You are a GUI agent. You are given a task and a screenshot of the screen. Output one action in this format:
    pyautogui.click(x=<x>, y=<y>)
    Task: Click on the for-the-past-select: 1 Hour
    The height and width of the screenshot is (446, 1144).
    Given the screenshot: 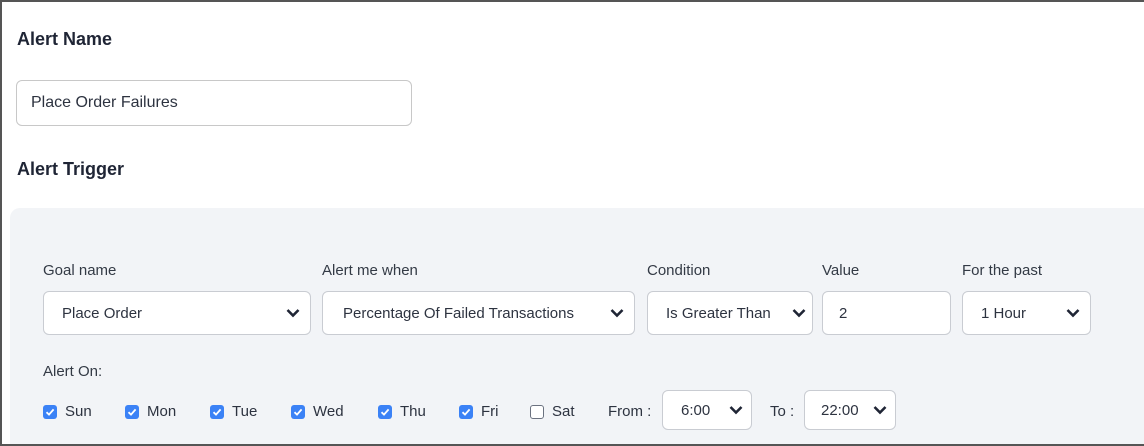 What is the action you would take?
    pyautogui.click(x=1026, y=313)
    